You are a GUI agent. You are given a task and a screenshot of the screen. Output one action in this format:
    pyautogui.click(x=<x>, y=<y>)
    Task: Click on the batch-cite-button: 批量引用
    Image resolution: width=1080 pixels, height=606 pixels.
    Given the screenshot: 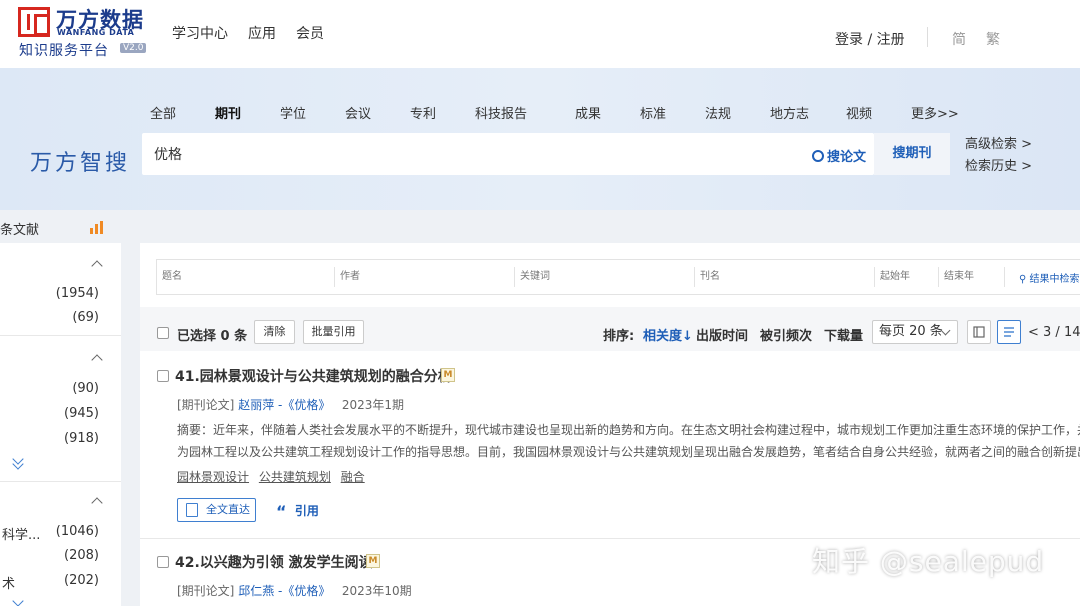 What is the action you would take?
    pyautogui.click(x=333, y=332)
    